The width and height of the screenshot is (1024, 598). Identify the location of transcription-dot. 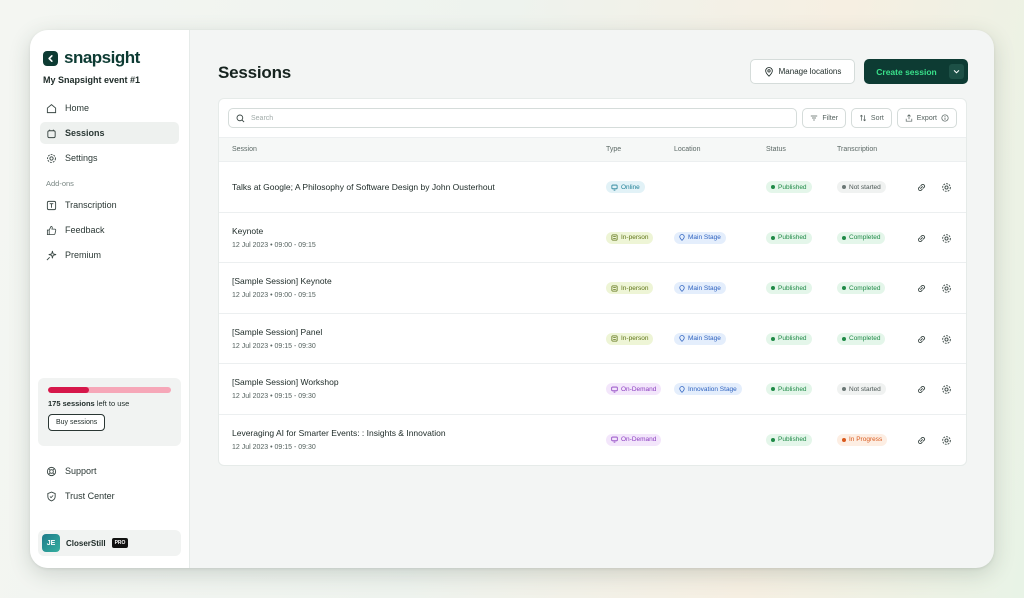
(844, 288).